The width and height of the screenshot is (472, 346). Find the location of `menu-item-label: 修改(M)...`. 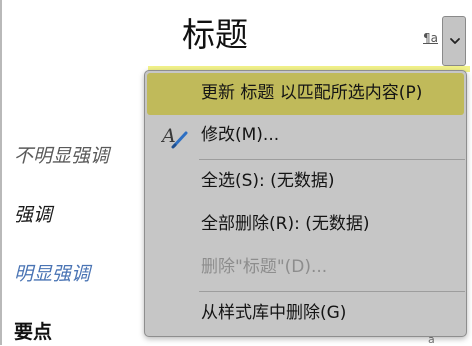

menu-item-label: 修改(M)... is located at coordinates (240, 135).